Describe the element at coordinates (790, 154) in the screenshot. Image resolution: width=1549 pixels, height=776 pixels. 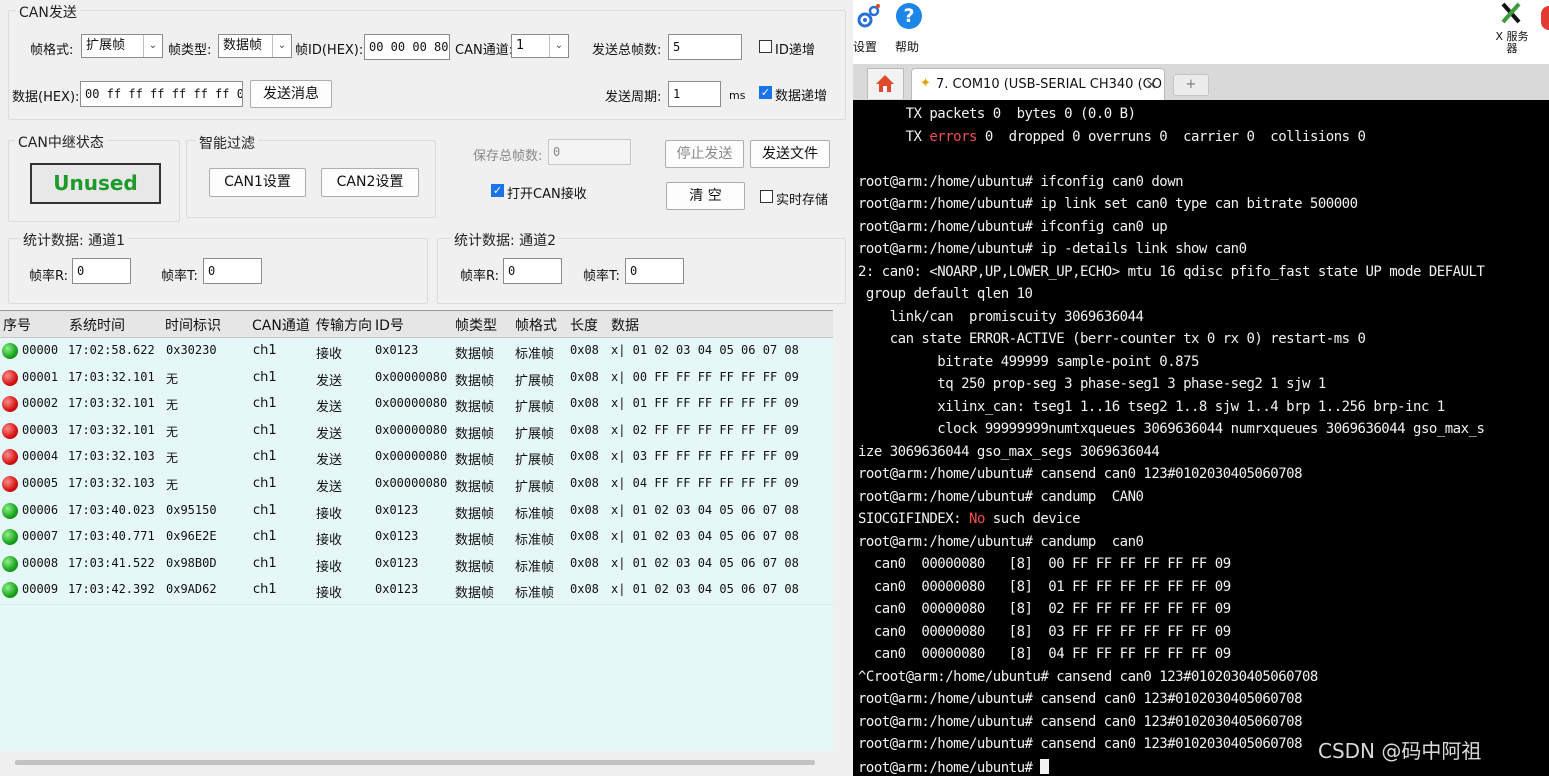
I see `send-file-button: 发送文件` at that location.